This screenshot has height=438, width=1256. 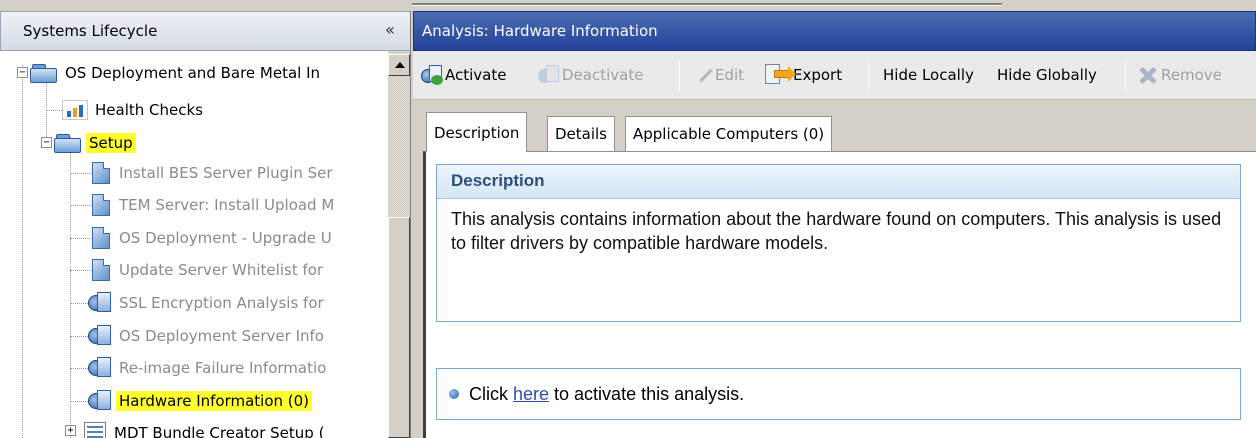 What do you see at coordinates (221, 303) in the screenshot?
I see `tree-item-label: SSL Encryption Analysis for` at bounding box center [221, 303].